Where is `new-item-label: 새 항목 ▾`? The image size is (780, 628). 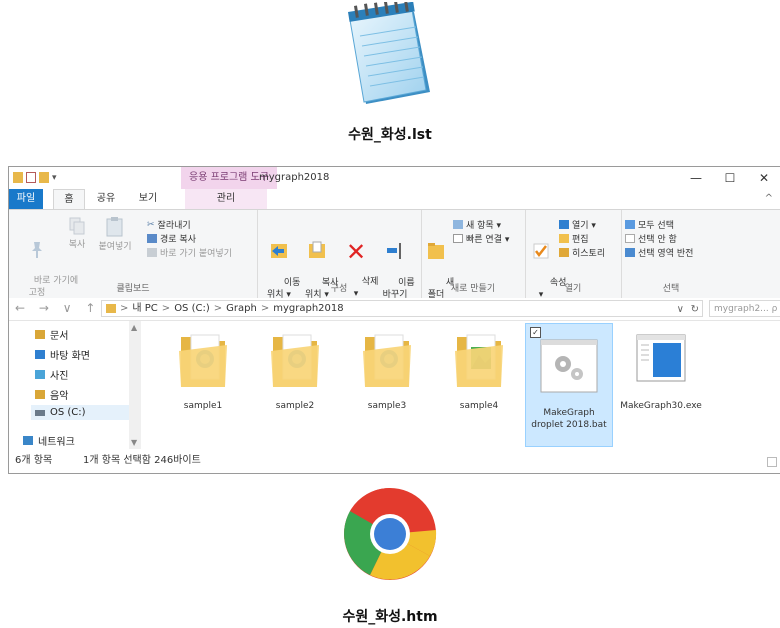
new-item-label: 새 항목 ▾ is located at coordinates (484, 226).